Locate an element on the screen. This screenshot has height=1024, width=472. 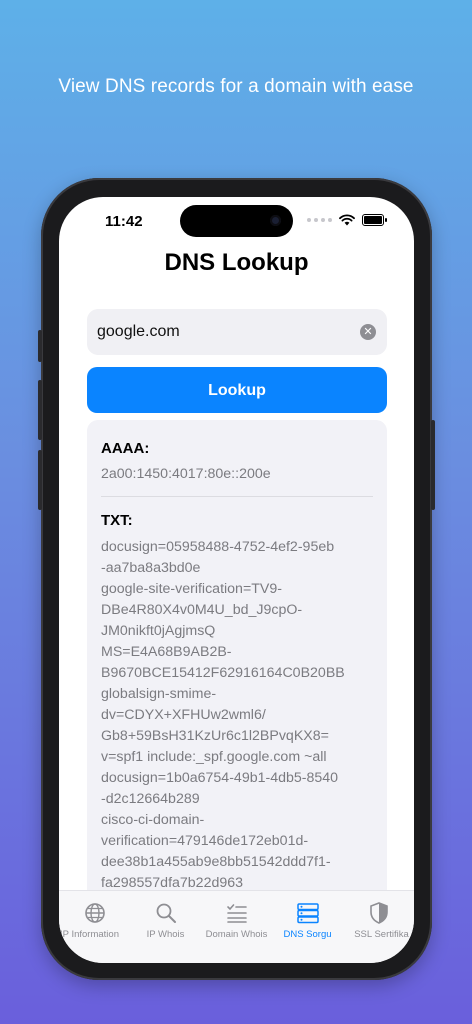
txt-line: dee38b1a455ab9e8bb51542ddd7f1- is located at coordinates (216, 862).